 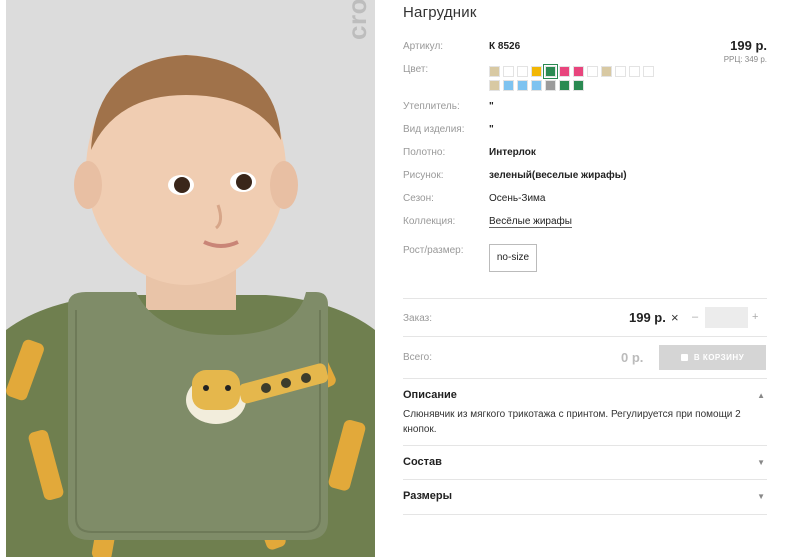 I want to click on type-row: Вид изделия: ", so click(x=448, y=130).